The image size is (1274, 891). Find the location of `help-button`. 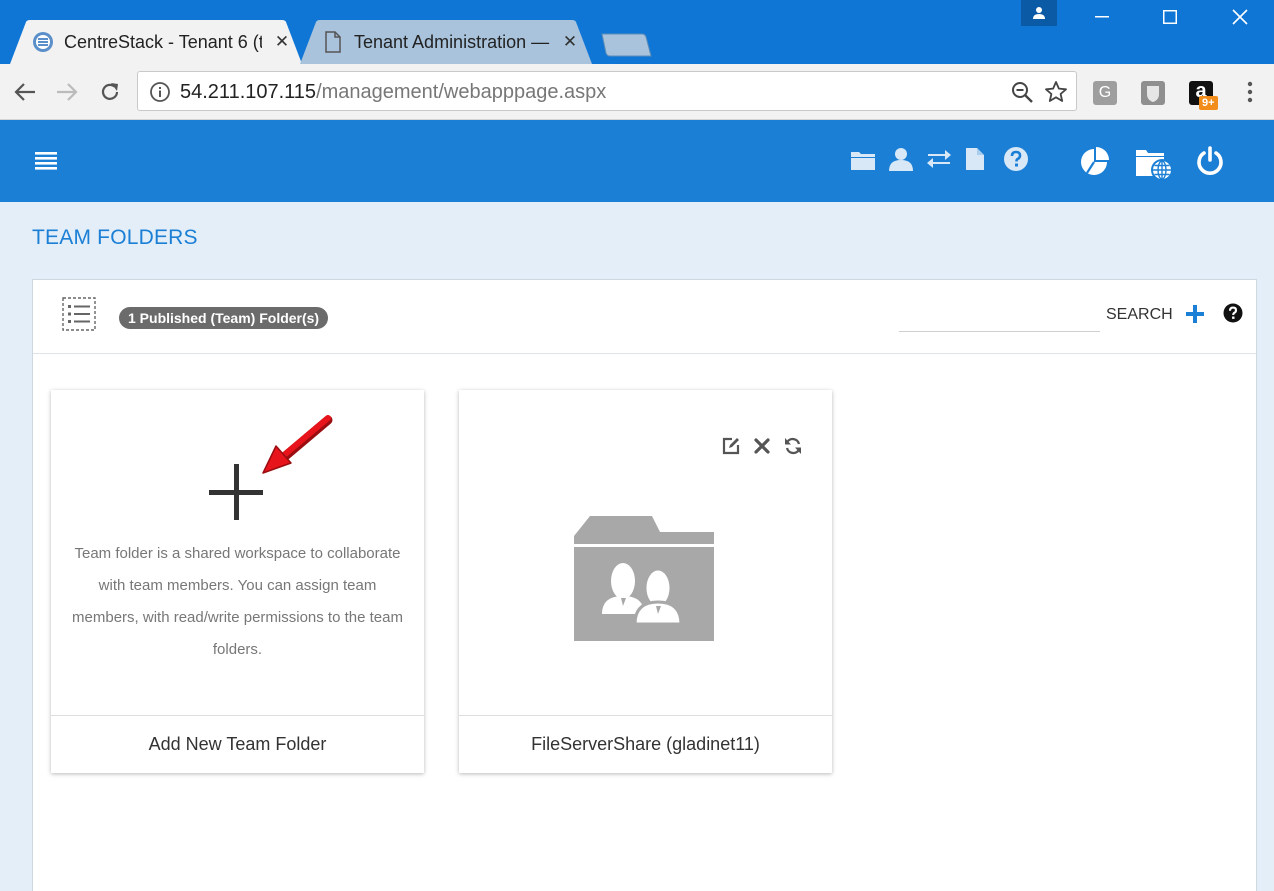

help-button is located at coordinates (1016, 159).